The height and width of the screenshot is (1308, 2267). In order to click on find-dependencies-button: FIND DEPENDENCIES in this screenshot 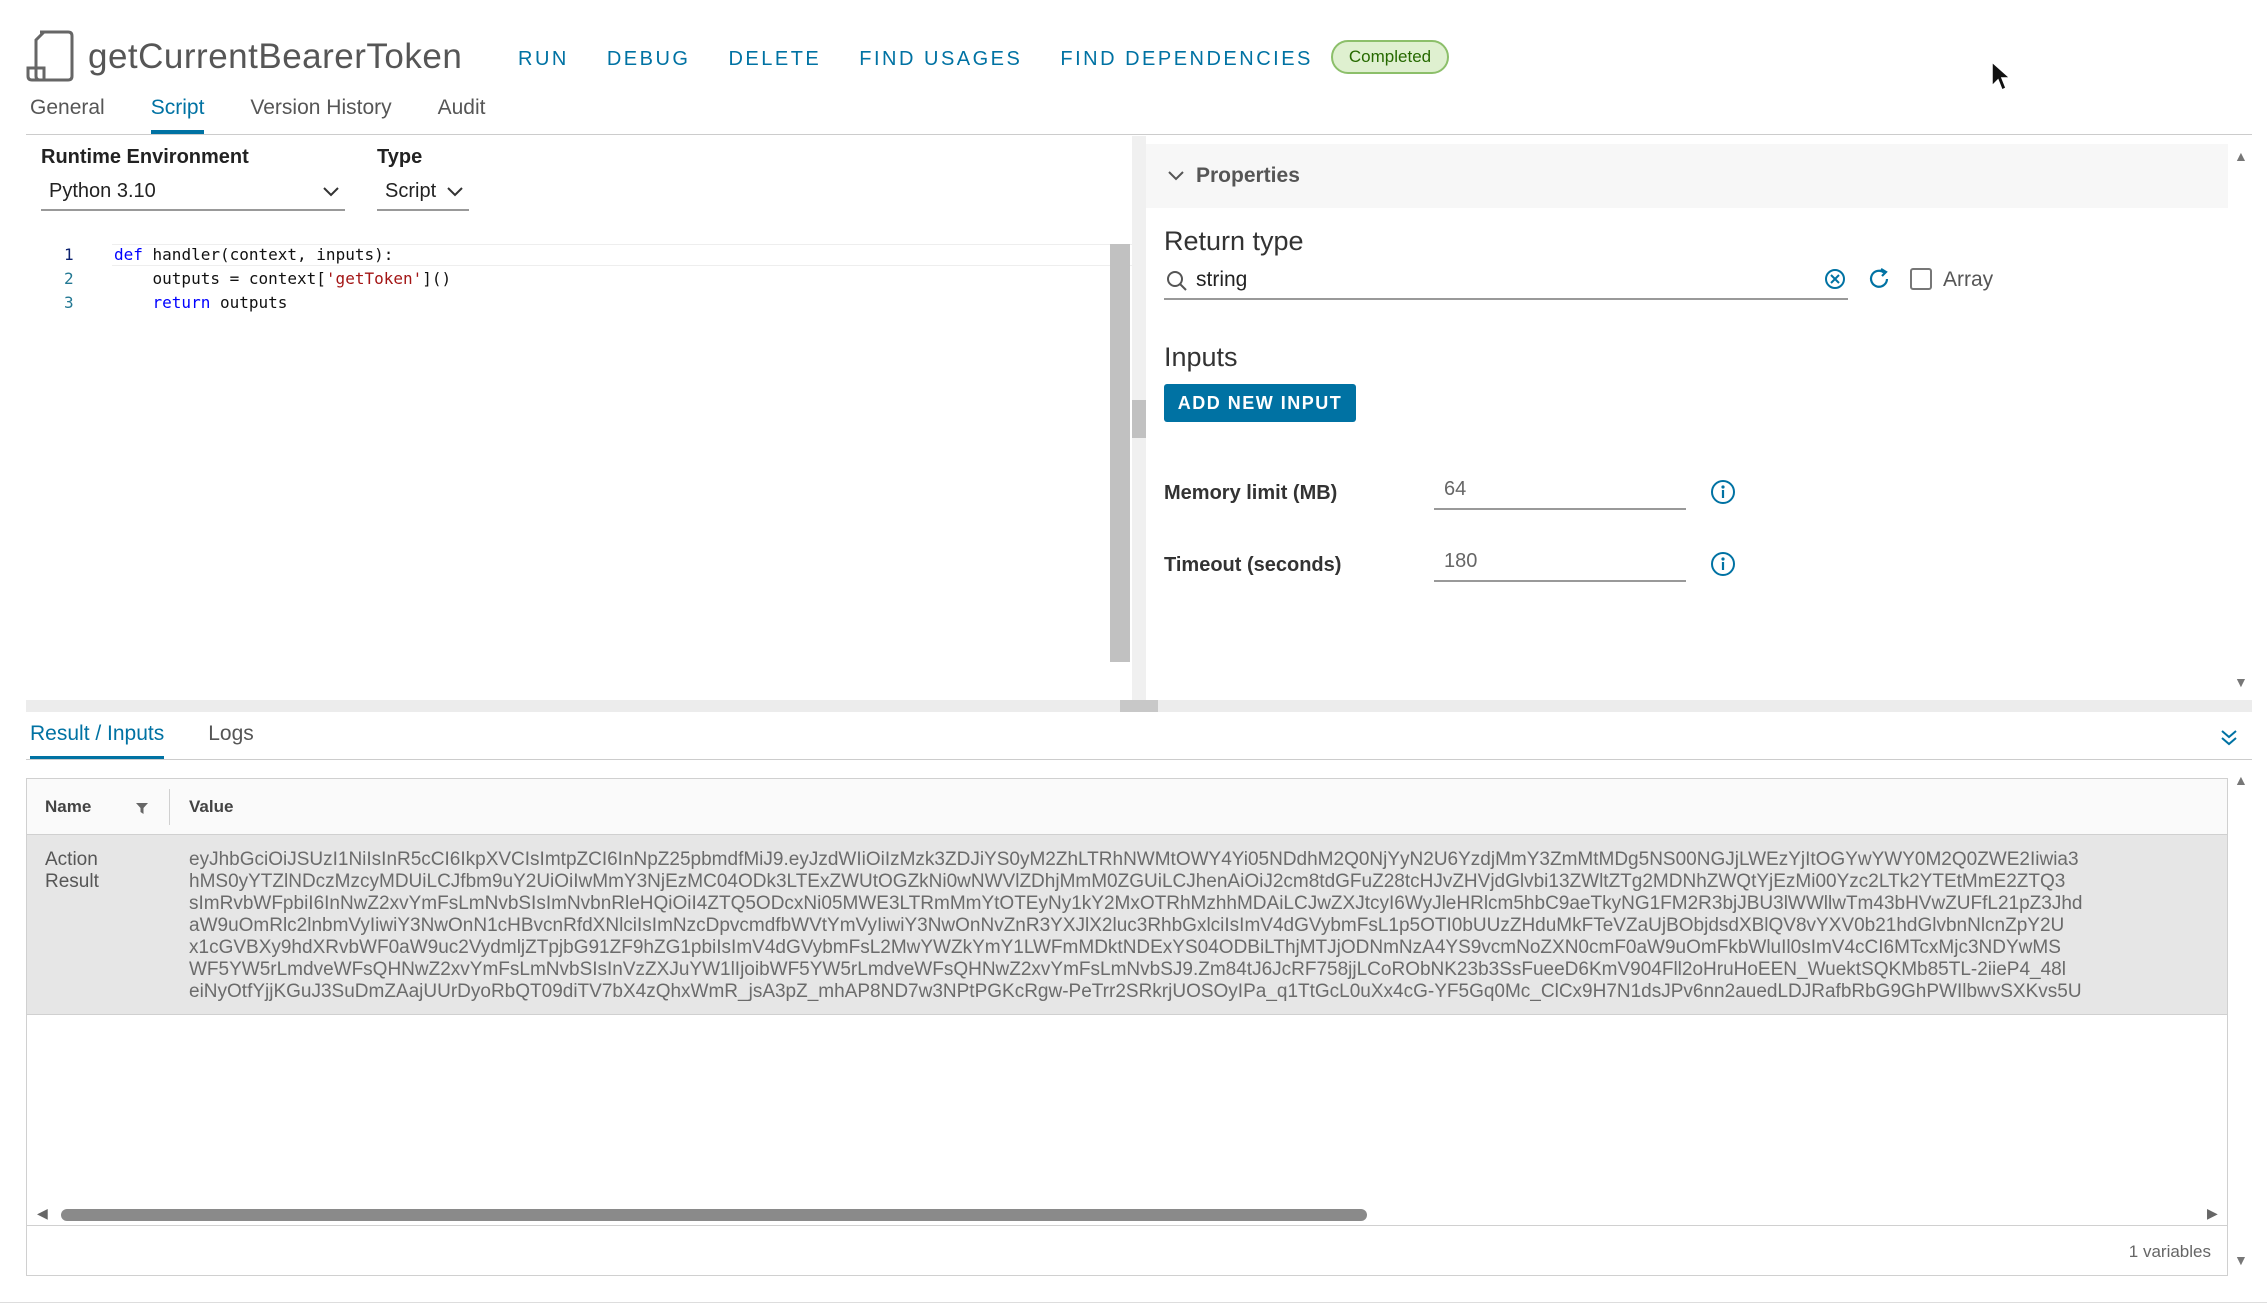, I will do `click(1186, 59)`.